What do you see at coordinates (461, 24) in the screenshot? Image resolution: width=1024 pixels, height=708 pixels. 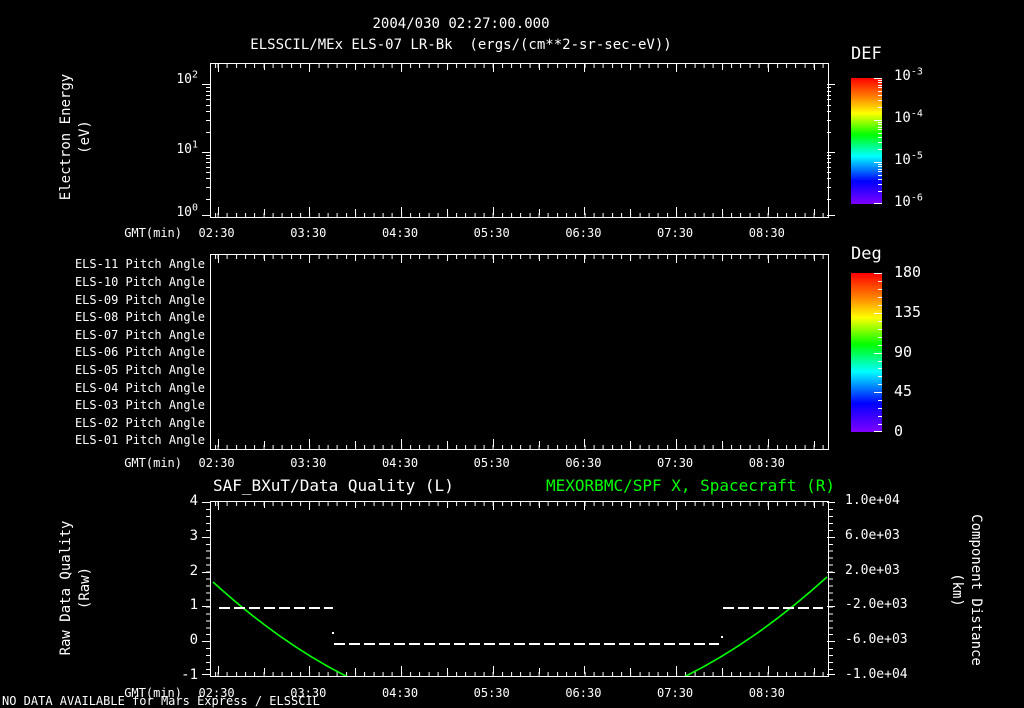 I see `timestamp-title: 2004/030 02:27:00.000` at bounding box center [461, 24].